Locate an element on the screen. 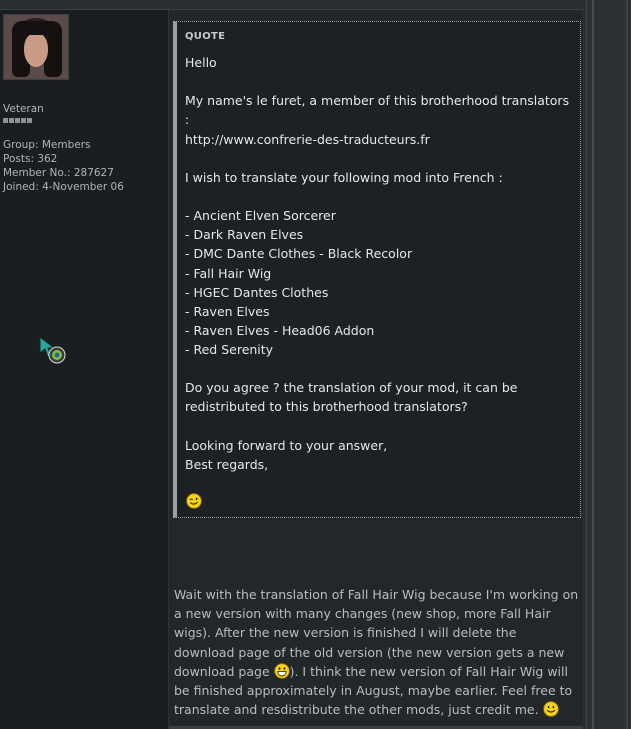 The height and width of the screenshot is (729, 631). rank-pips is located at coordinates (17, 120).